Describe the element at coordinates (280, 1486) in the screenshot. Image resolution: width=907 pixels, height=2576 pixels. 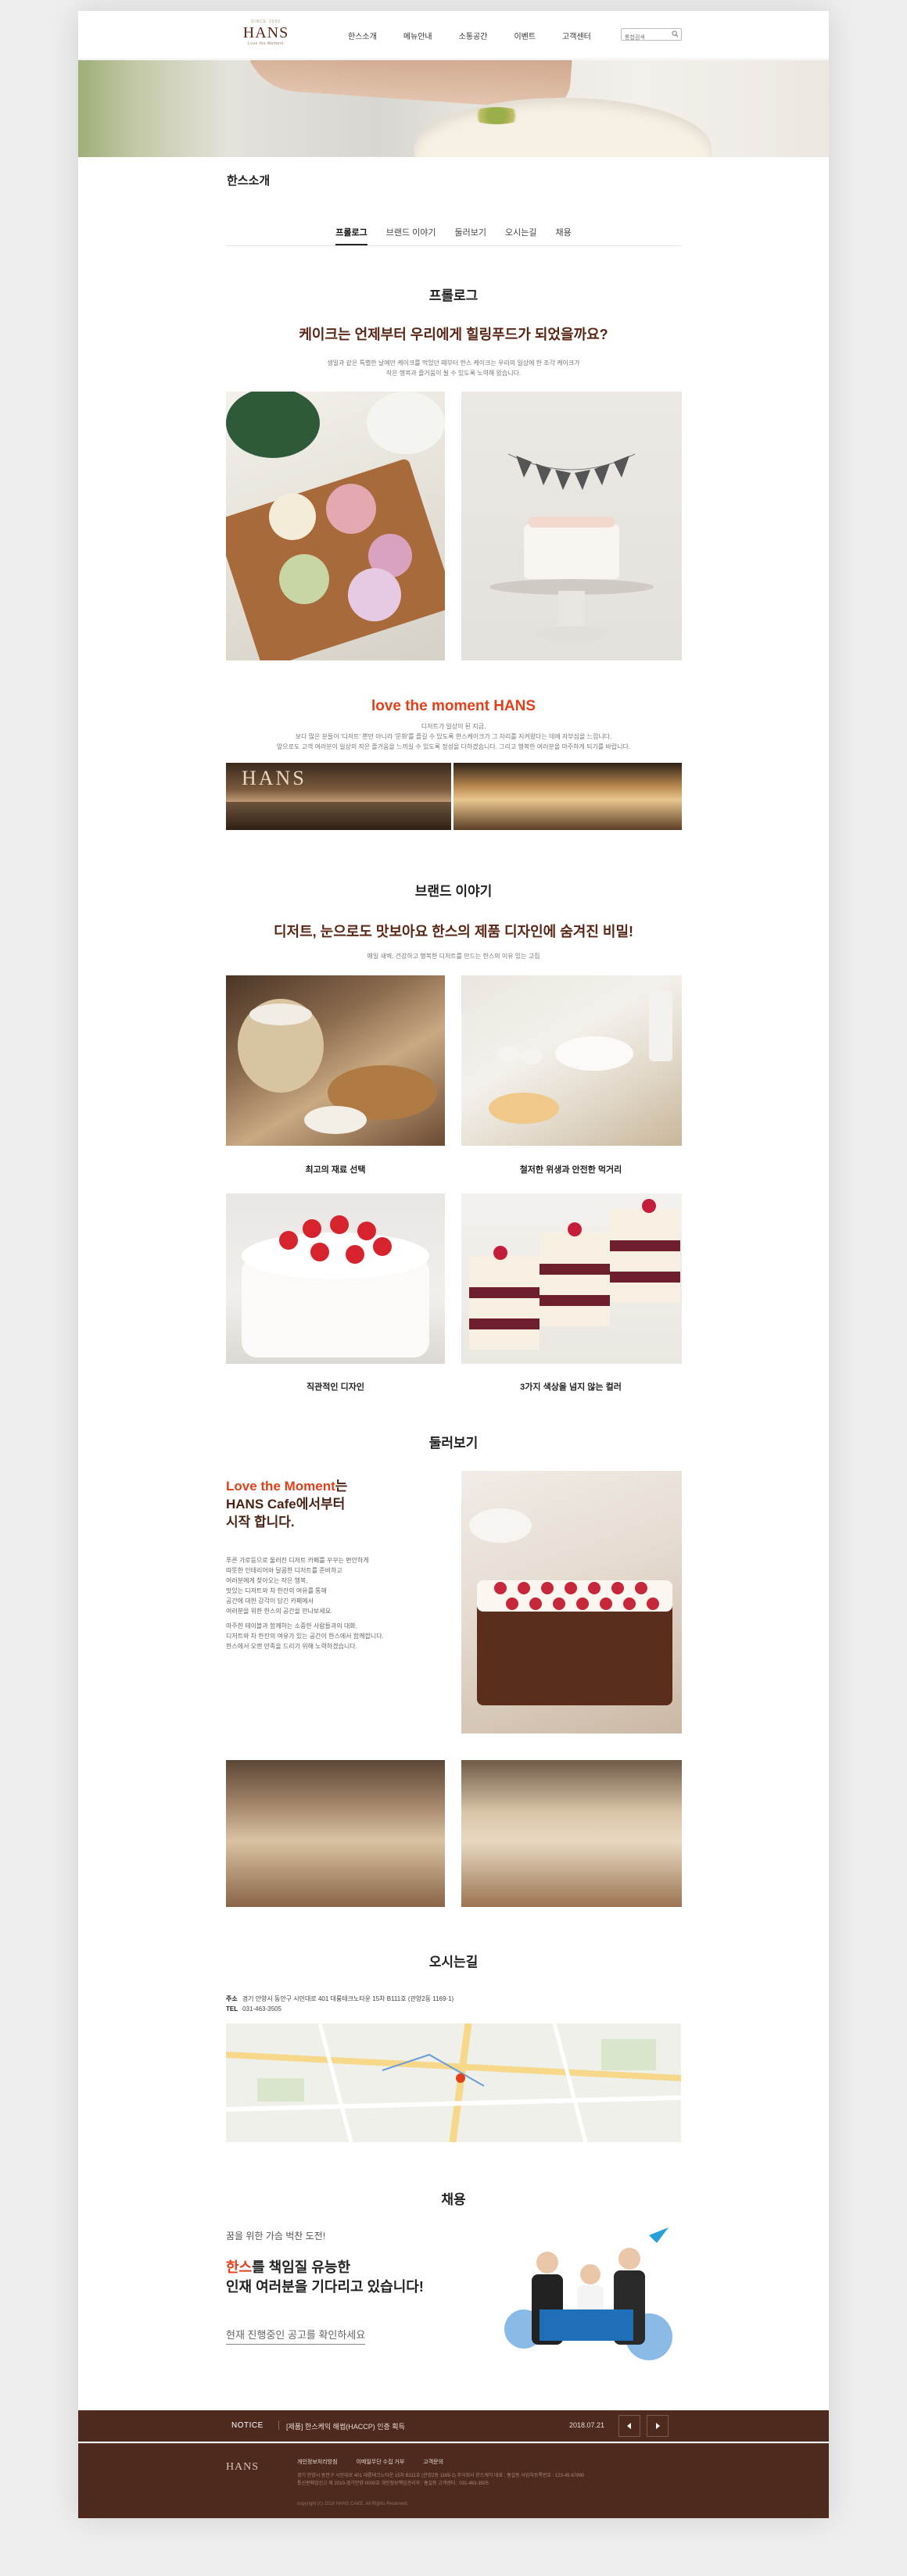
I see `tour-head-red: Love the Moment` at that location.